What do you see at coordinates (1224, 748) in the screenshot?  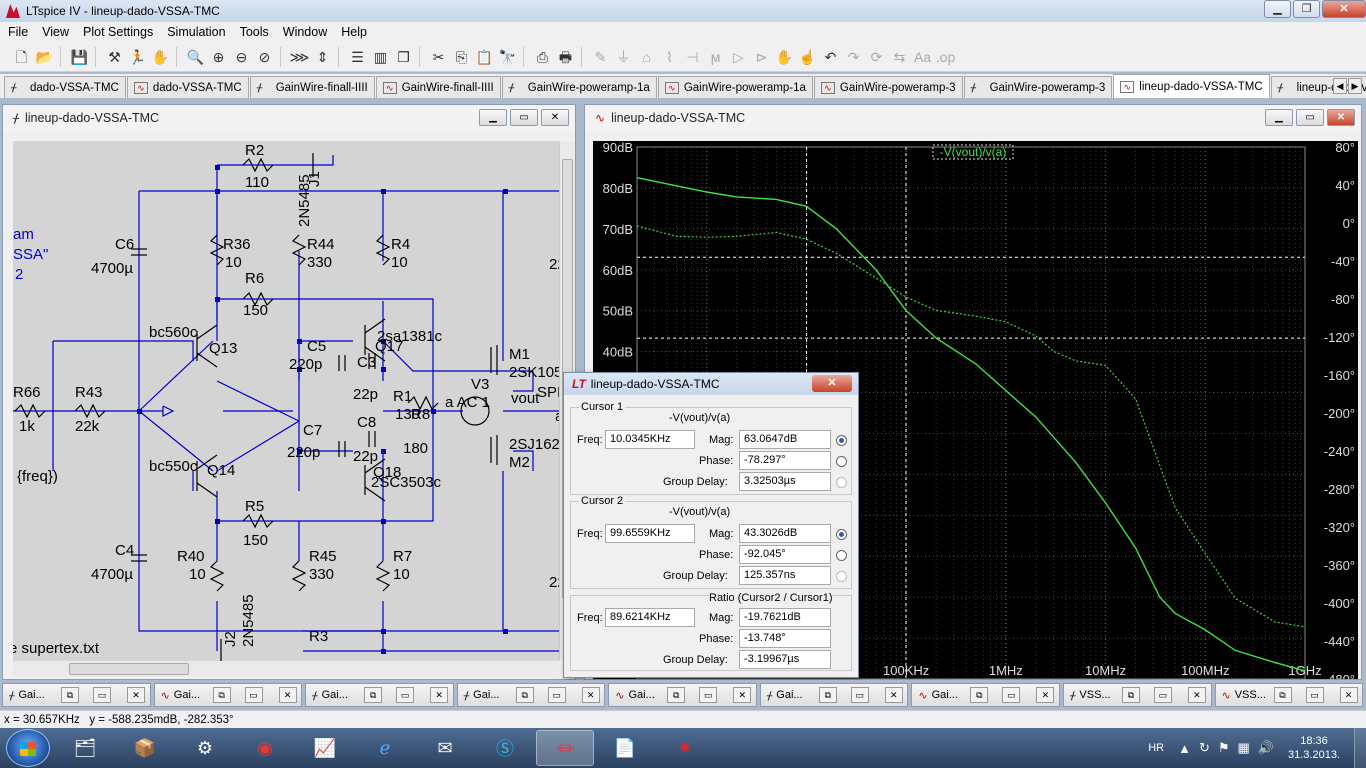 I see `tray-flag-icon: ⚑` at bounding box center [1224, 748].